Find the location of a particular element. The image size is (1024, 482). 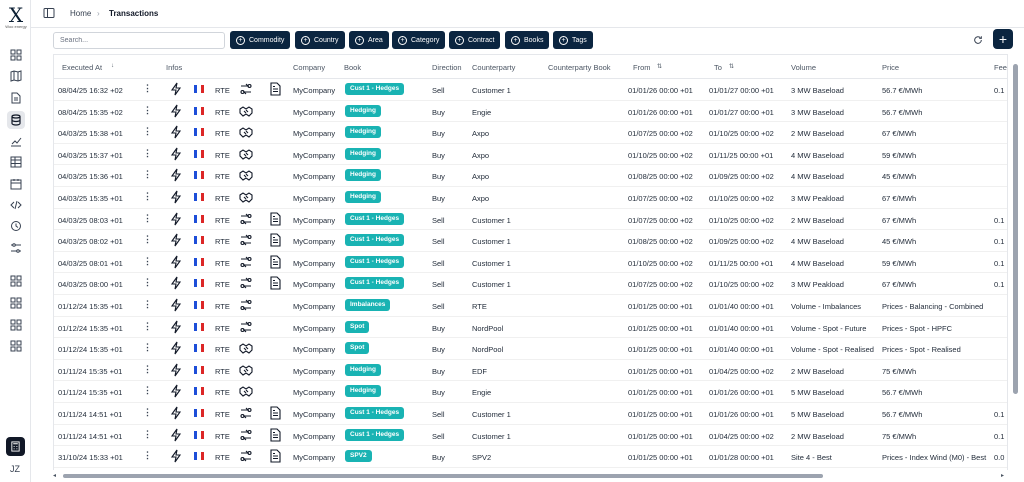

filter-country-button: + Country is located at coordinates (320, 40).